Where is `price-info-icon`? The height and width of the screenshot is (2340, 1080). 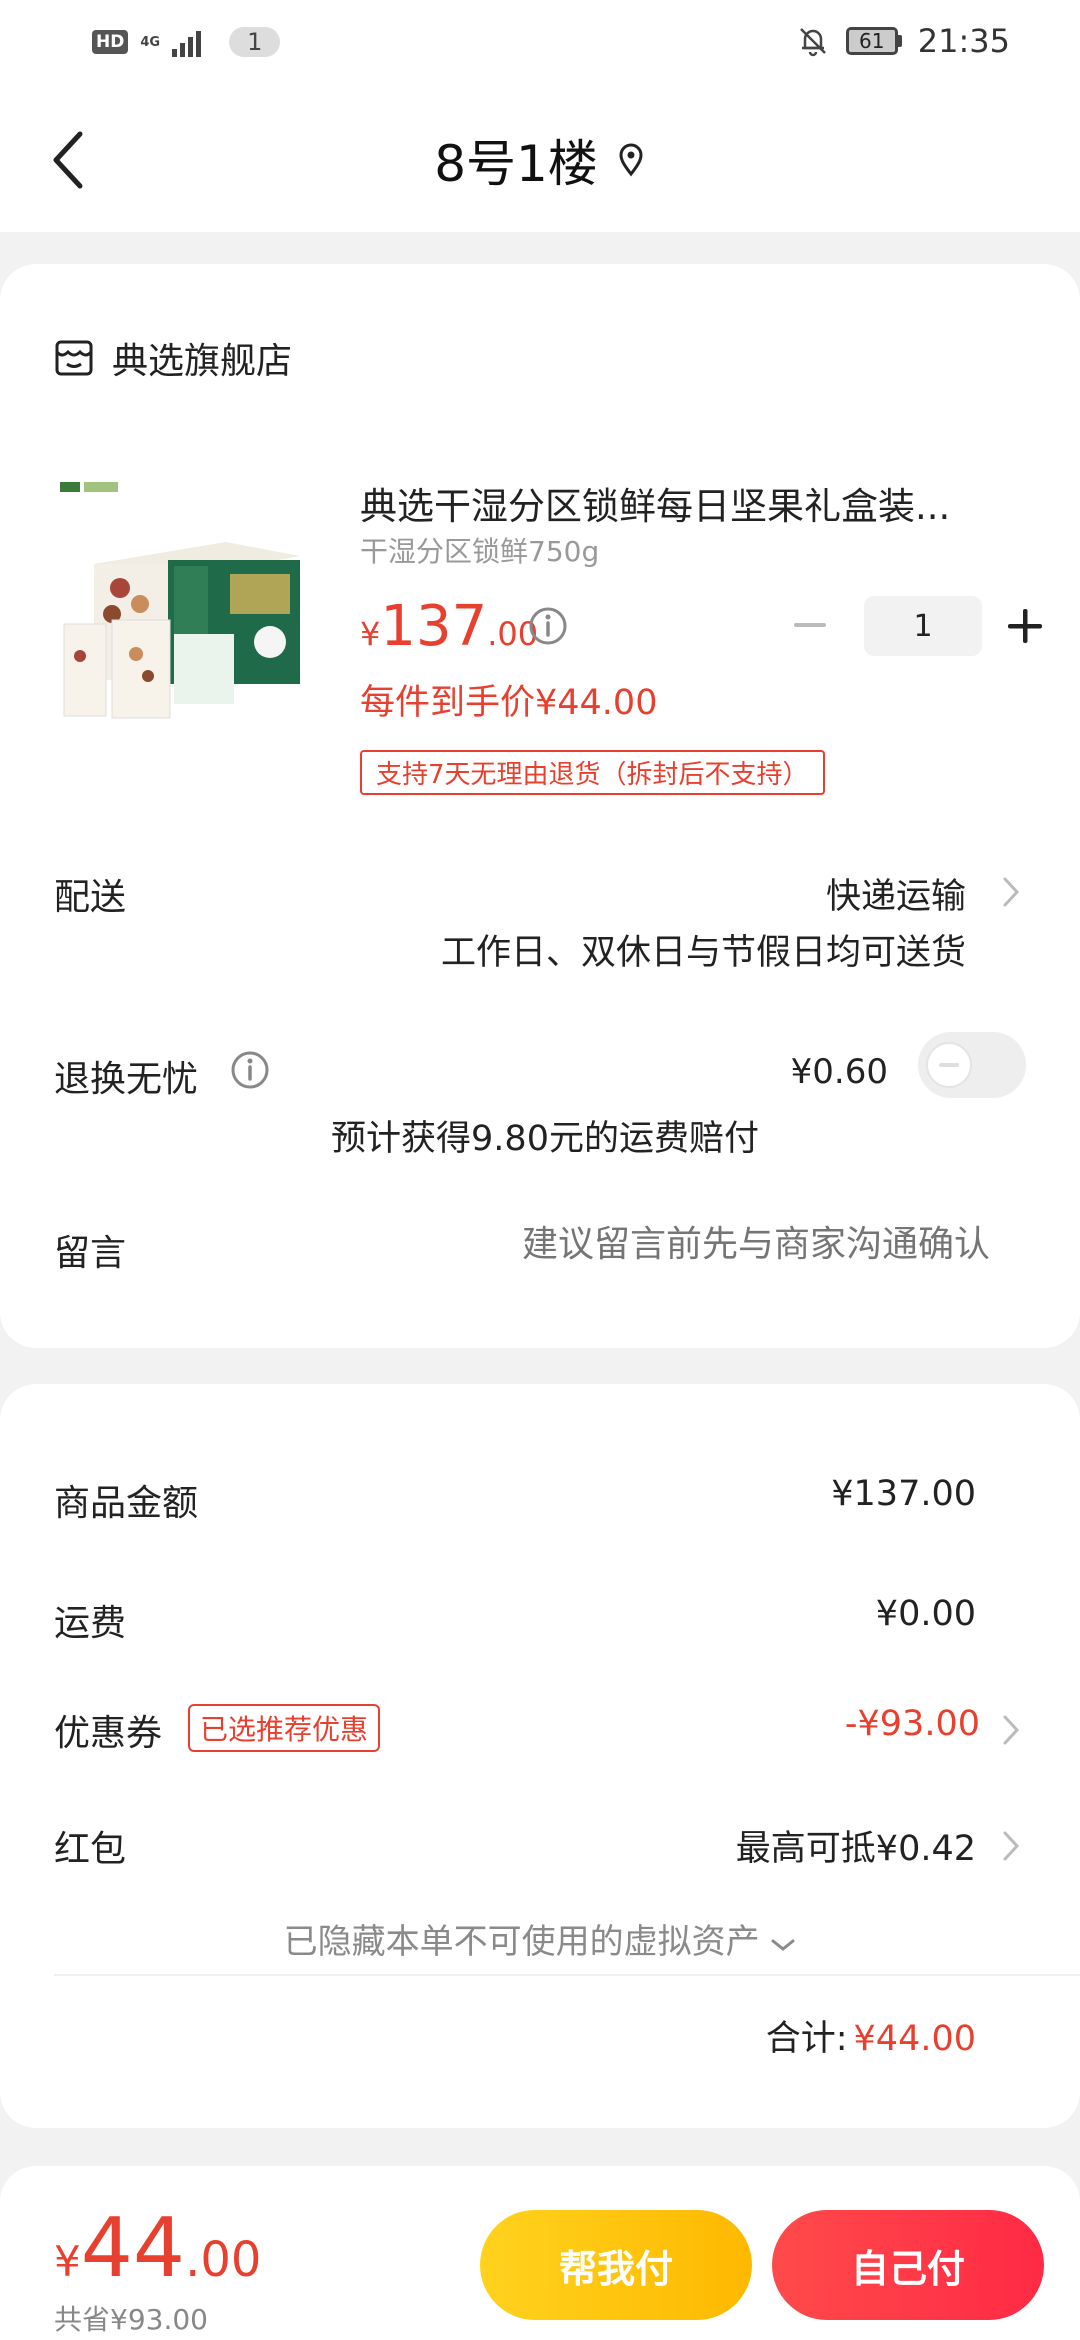 price-info-icon is located at coordinates (548, 626).